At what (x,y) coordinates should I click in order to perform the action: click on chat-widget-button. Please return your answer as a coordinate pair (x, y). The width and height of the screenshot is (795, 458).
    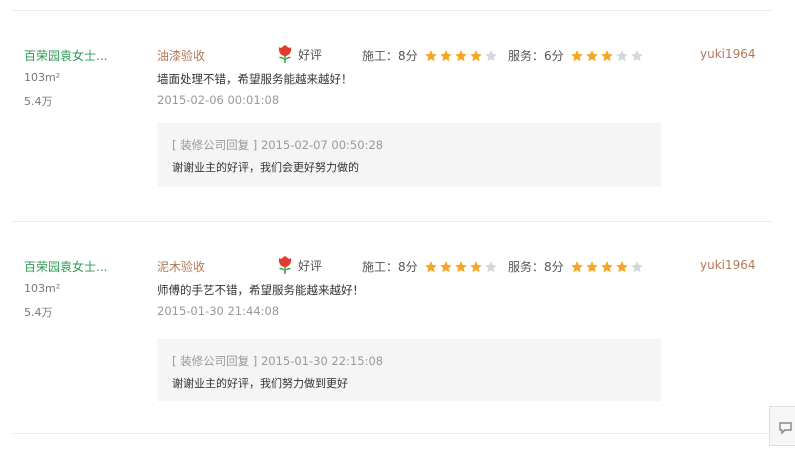
    Looking at the image, I should click on (782, 426).